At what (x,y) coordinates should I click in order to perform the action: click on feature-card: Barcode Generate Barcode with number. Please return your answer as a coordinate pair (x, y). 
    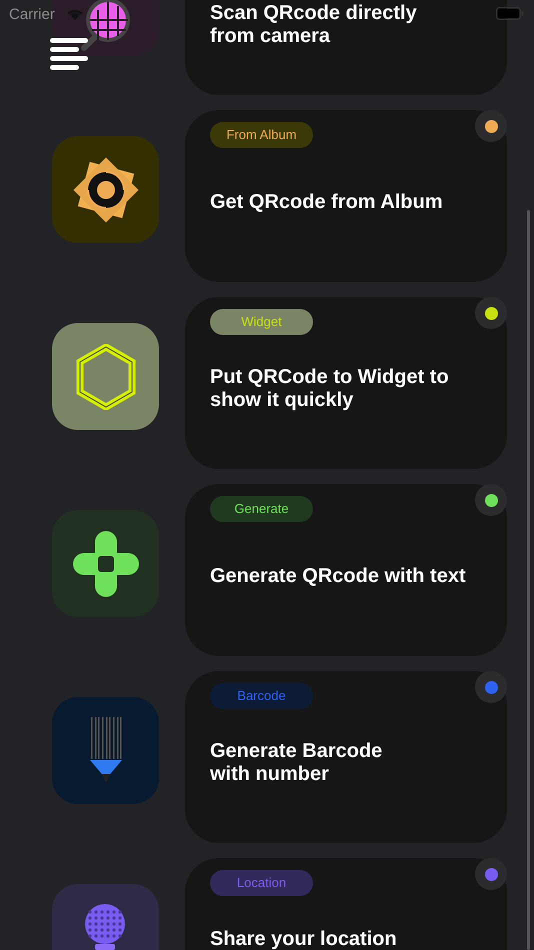
    Looking at the image, I should click on (346, 757).